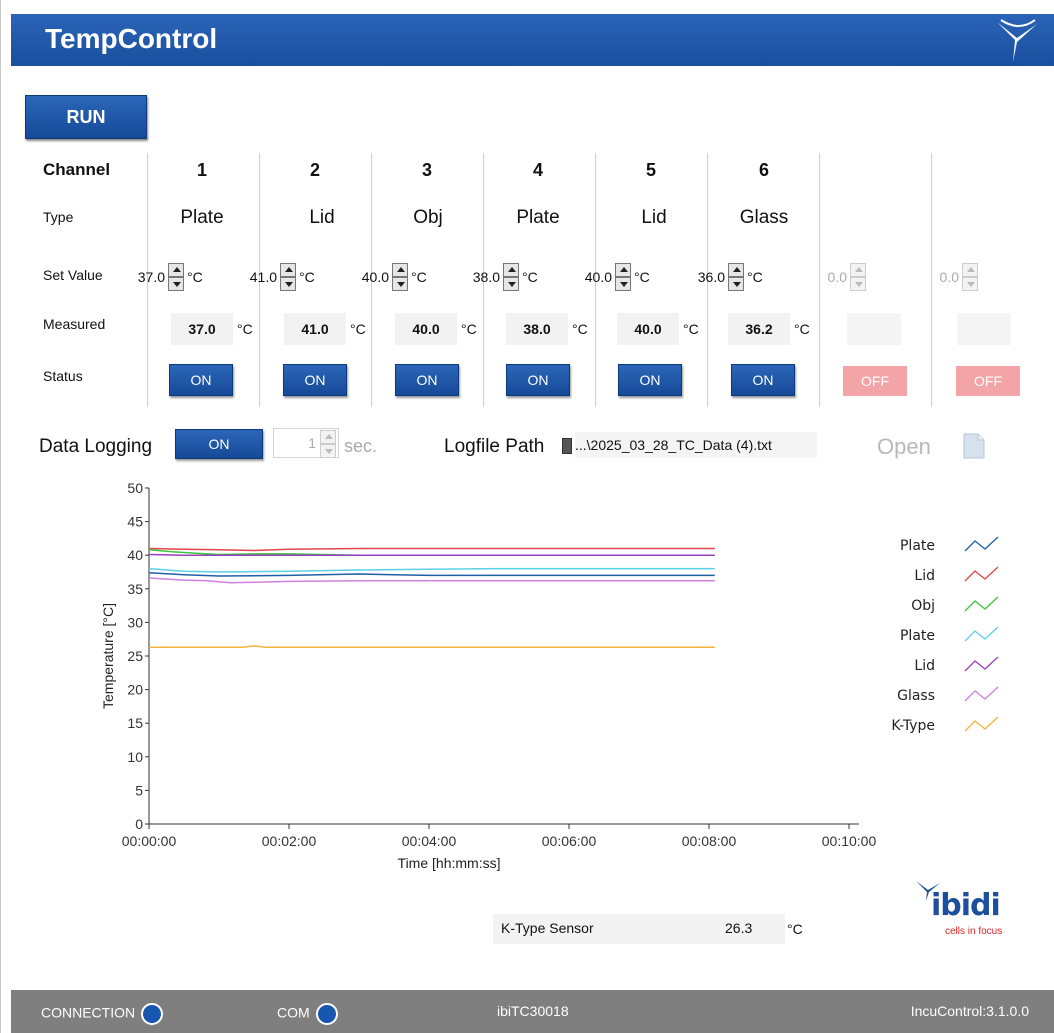 This screenshot has height=1033, width=1054. I want to click on logfile-path-field: ...\2025_03_28_TC_Data (4).txt, so click(696, 445).